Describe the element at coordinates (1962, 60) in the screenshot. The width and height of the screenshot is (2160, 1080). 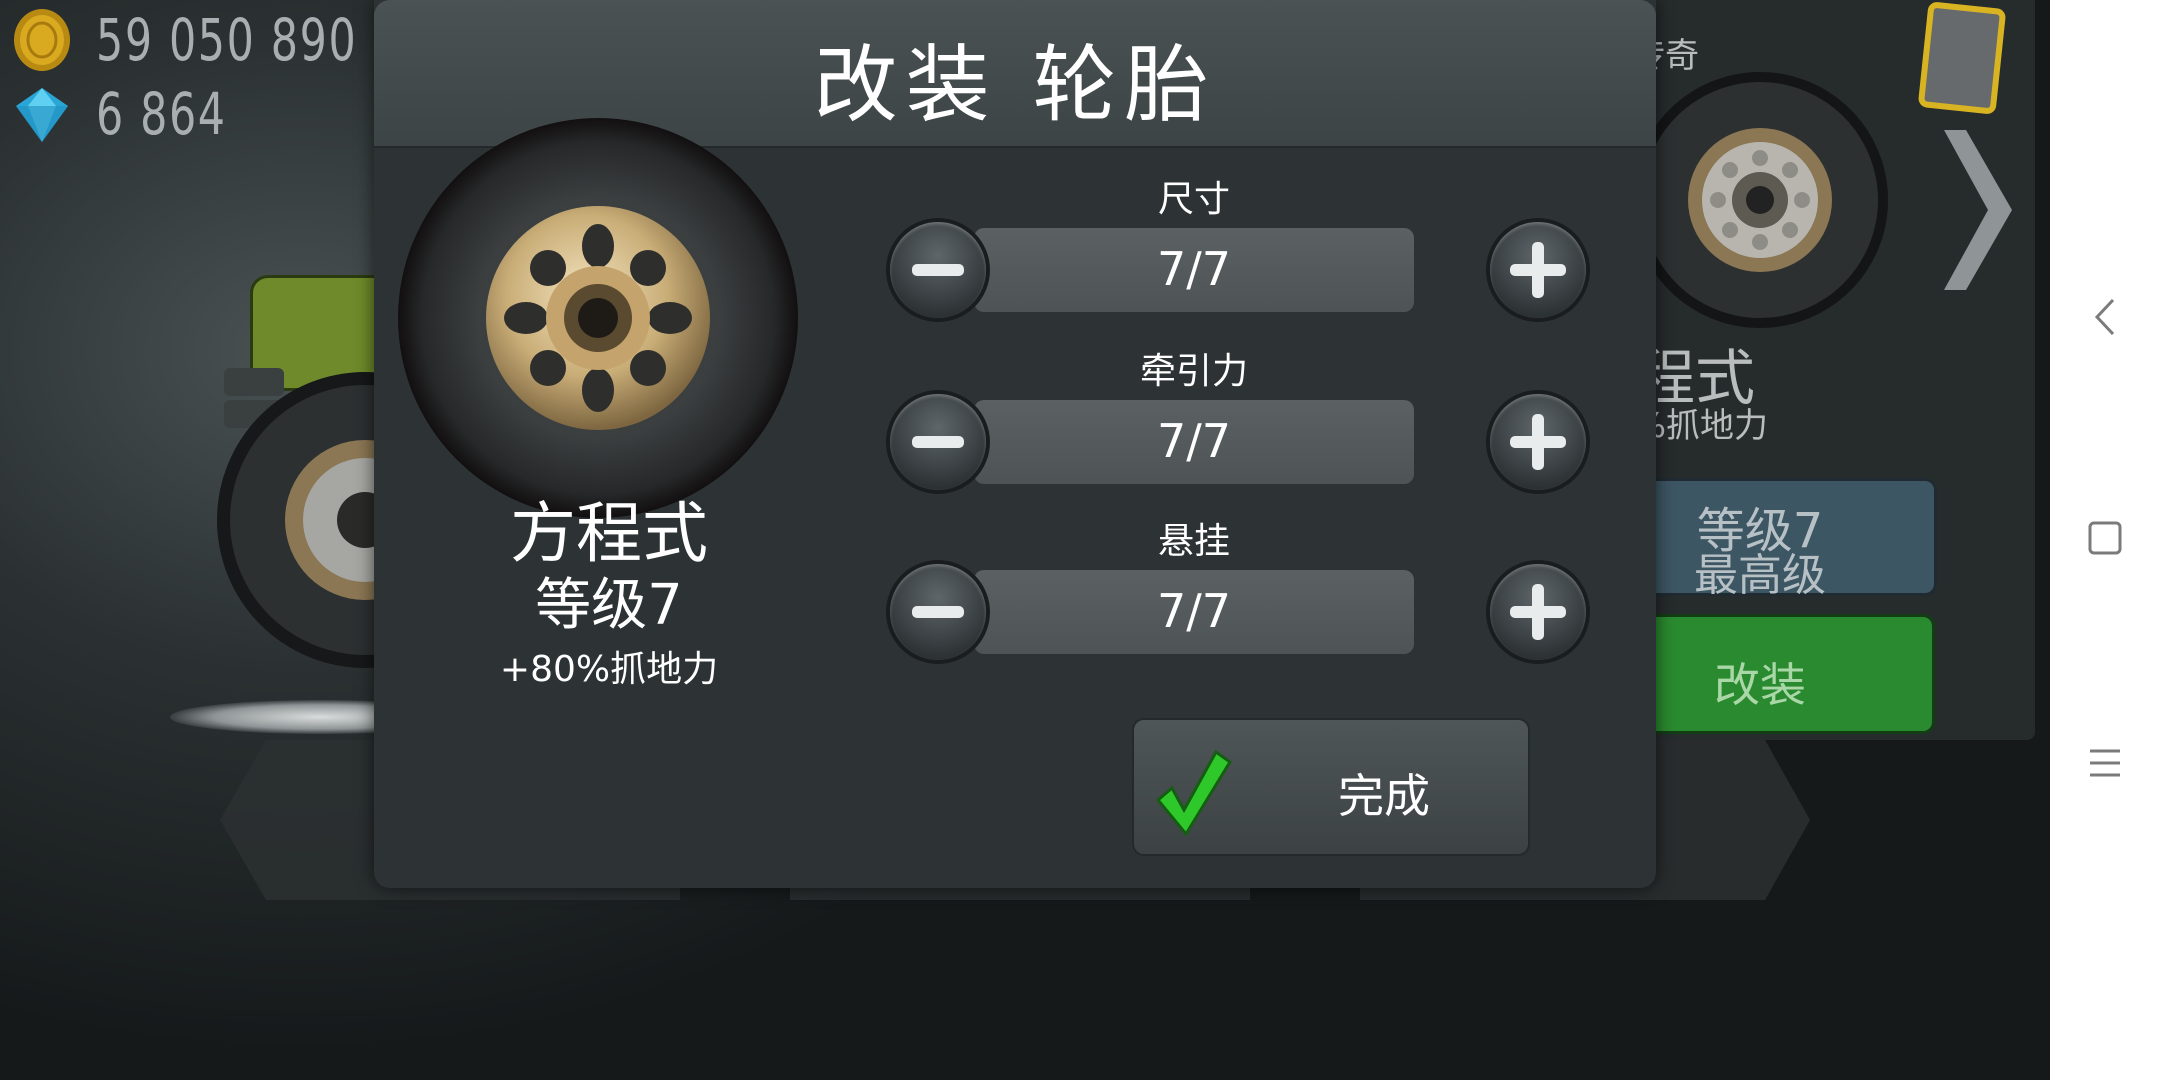
I see `card-icon` at that location.